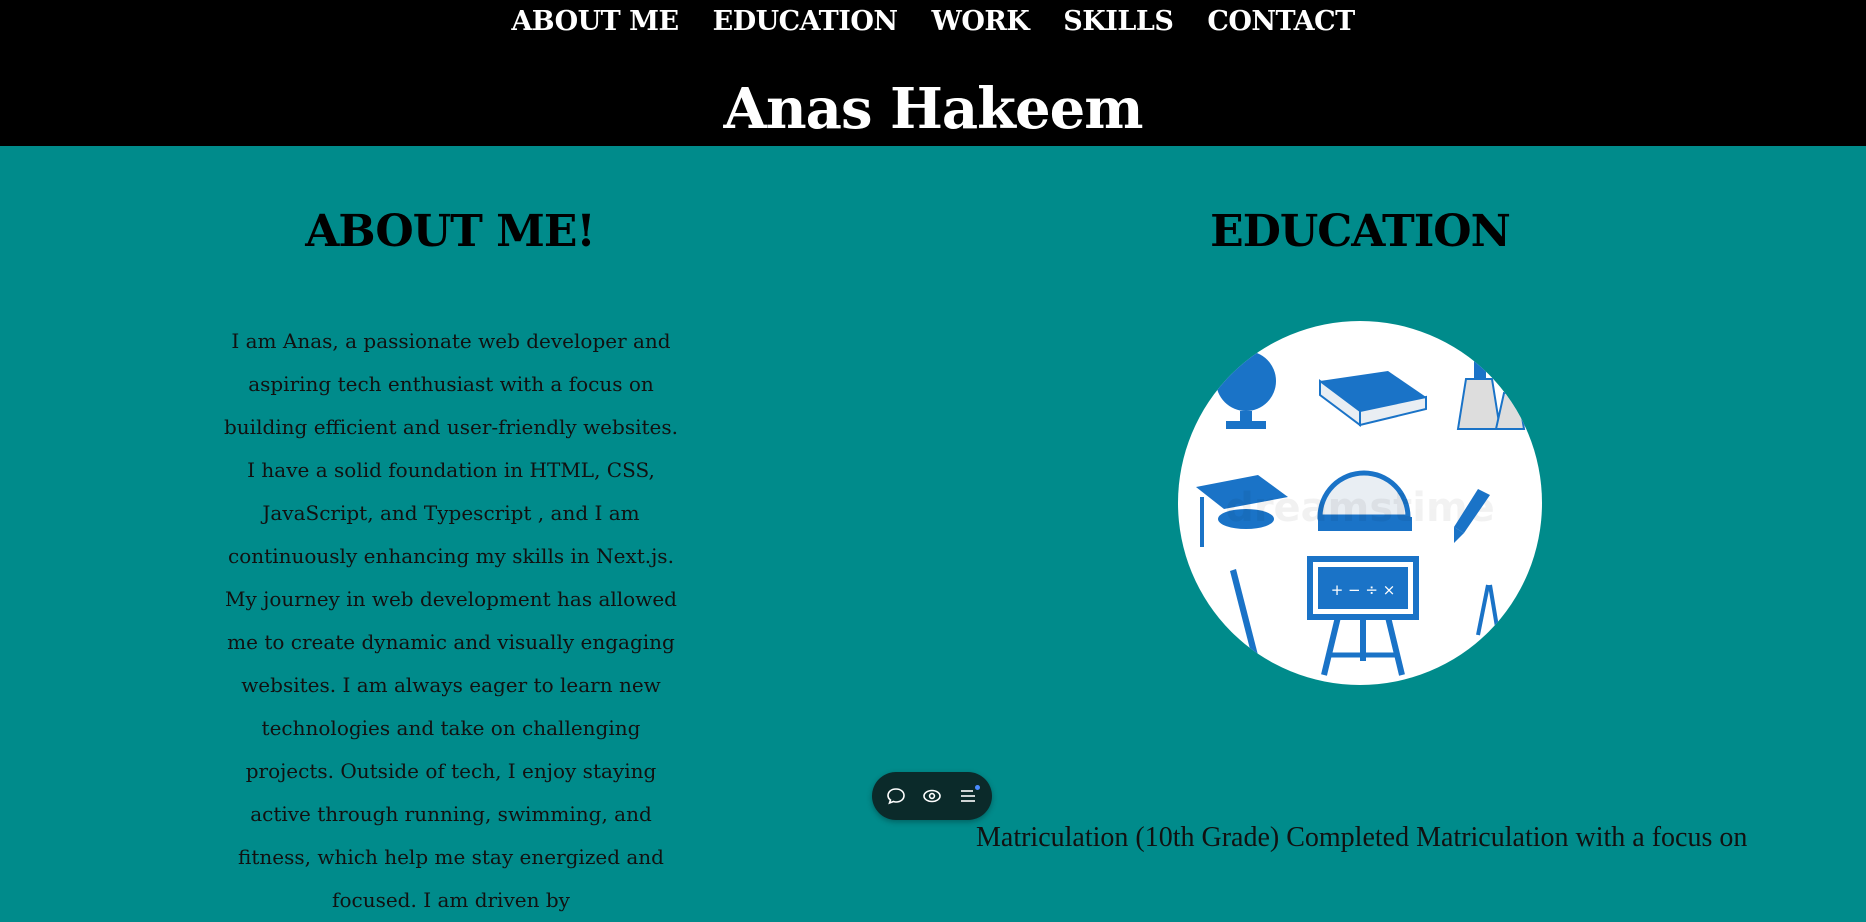 The height and width of the screenshot is (922, 1866). I want to click on nav-contact: CONTACT, so click(1281, 21).